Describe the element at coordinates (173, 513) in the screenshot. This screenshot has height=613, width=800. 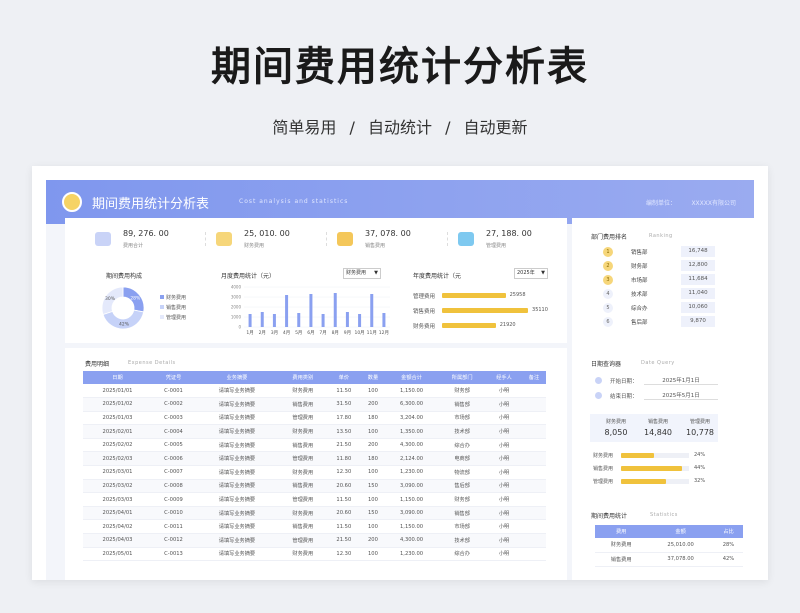
I see `table-cell: C-0010` at that location.